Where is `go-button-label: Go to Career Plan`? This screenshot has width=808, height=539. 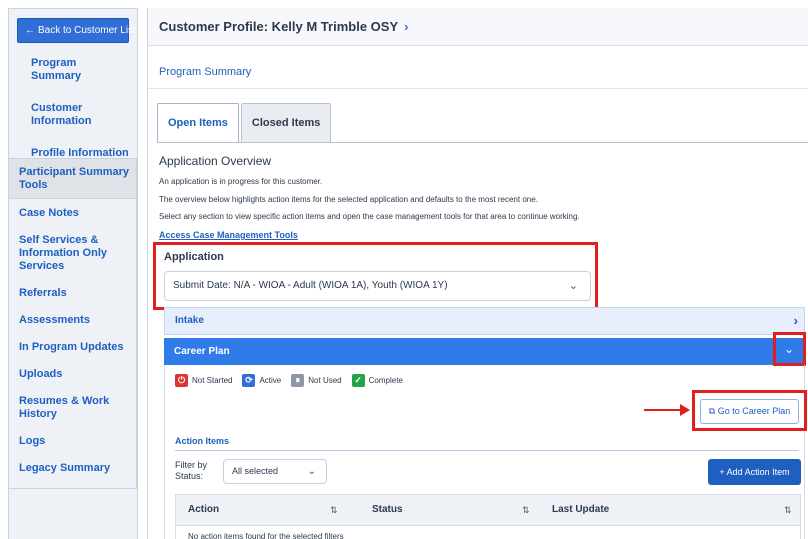 go-button-label: Go to Career Plan is located at coordinates (754, 411).